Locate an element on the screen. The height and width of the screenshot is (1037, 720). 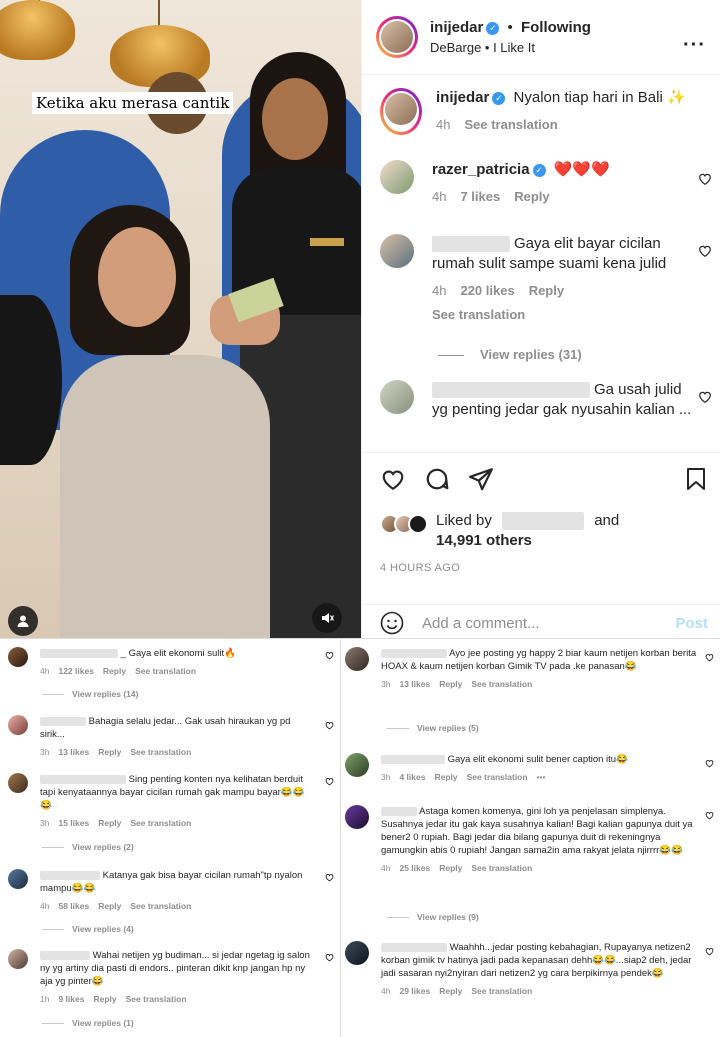
blurred-username is located at coordinates (70, 875).